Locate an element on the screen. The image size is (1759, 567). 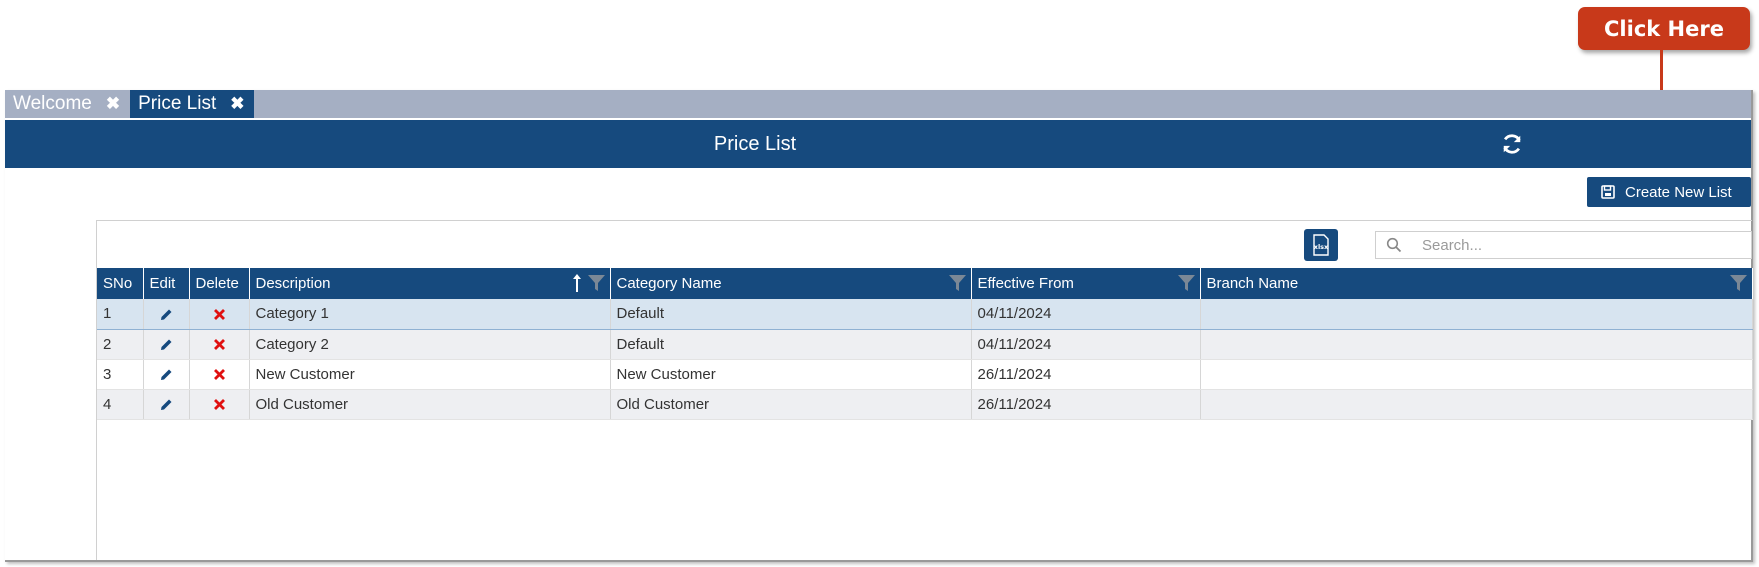
tab-price-list: Price List ✖ is located at coordinates (192, 104).